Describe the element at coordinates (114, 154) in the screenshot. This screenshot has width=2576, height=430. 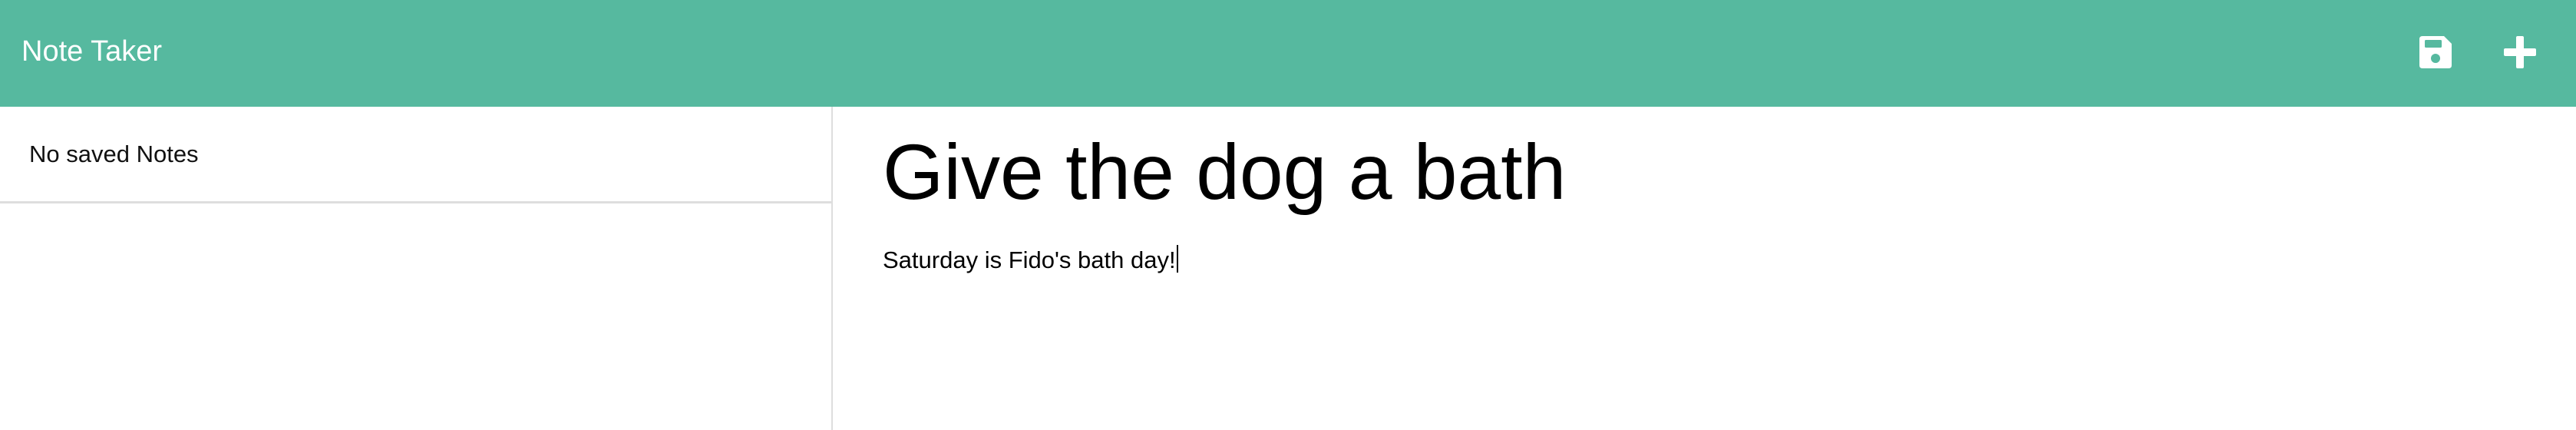
I see `empty-notes-message: No saved Notes` at that location.